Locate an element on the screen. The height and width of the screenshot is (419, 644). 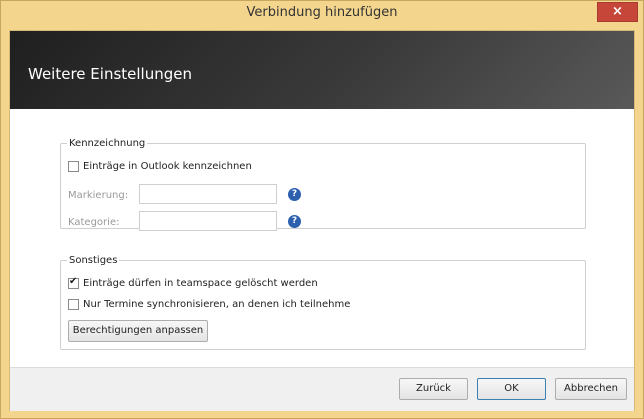
close-icon: × is located at coordinates (617, 11).